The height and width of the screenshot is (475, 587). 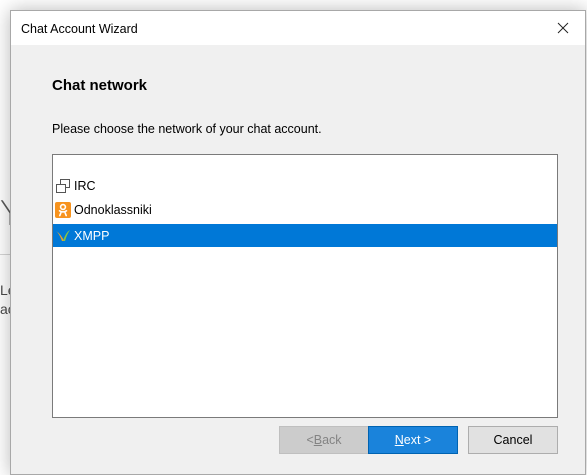 I want to click on back-button-rest: ack, so click(x=332, y=440).